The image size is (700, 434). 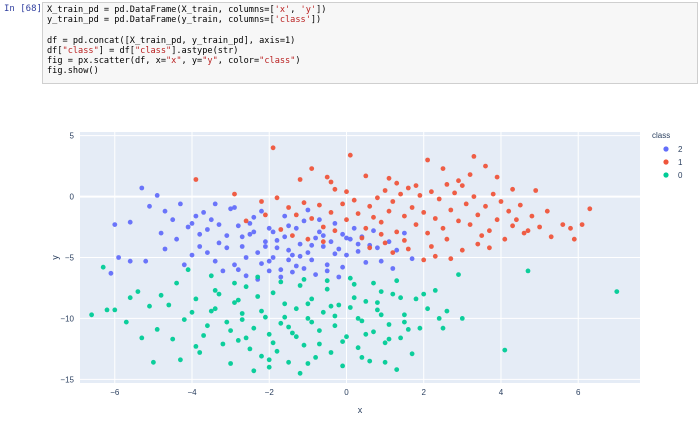 What do you see at coordinates (370, 71) in the screenshot?
I see `code-line: fig.show()` at bounding box center [370, 71].